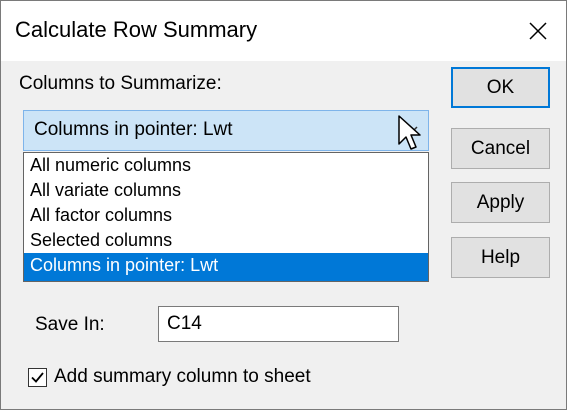 This screenshot has width=567, height=410. I want to click on columns-to-summarize-label: Columns to Summarize:, so click(120, 83).